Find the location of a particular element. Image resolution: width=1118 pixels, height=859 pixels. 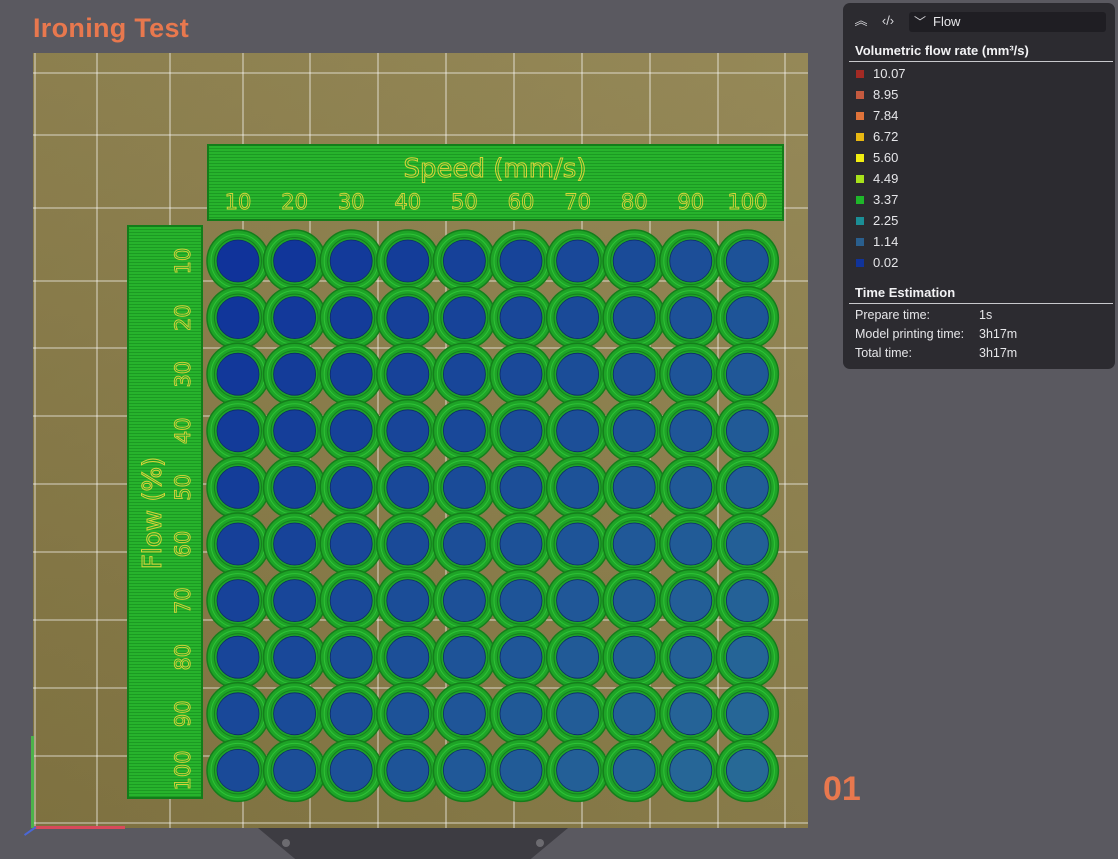

time-row: Prepare time: 1s is located at coordinates (980, 317).